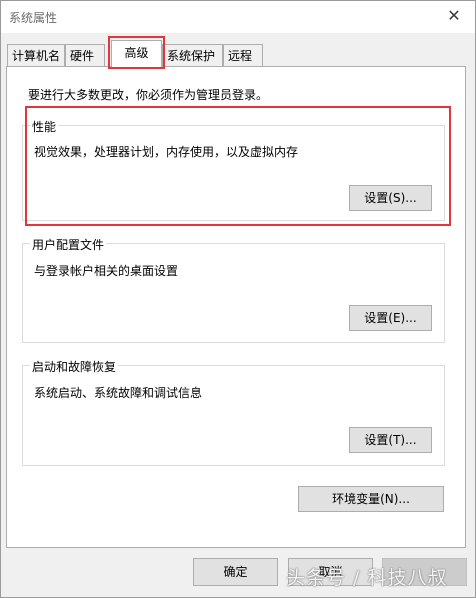 This screenshot has width=476, height=598. I want to click on tab-label: 远程, so click(240, 56).